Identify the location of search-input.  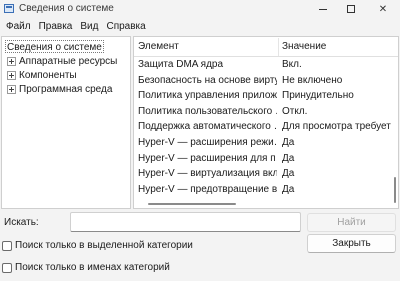
(185, 222).